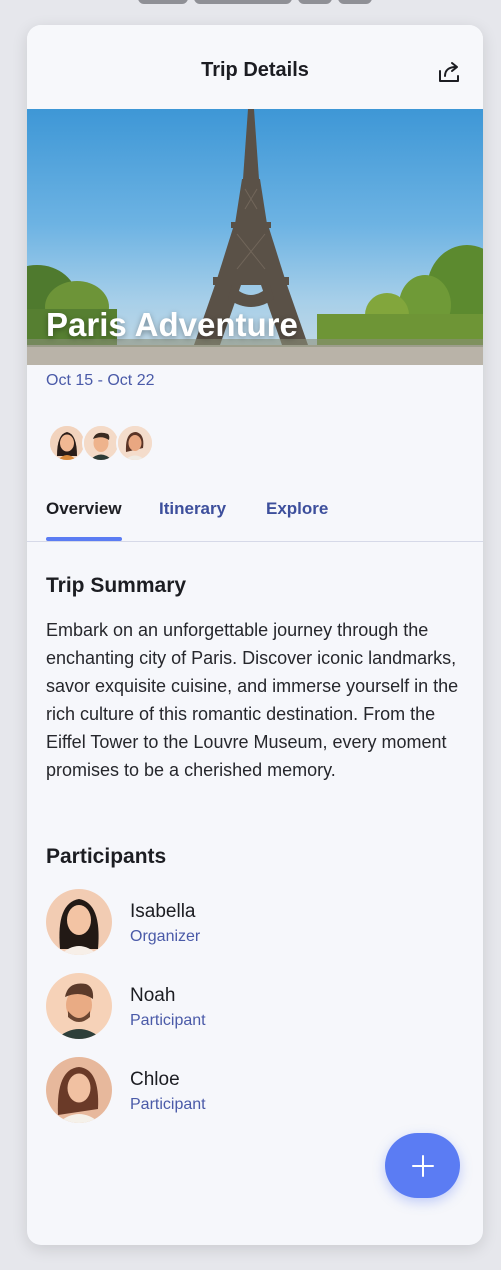 The width and height of the screenshot is (501, 1270). What do you see at coordinates (84, 539) in the screenshot?
I see `active-tab-indicator` at bounding box center [84, 539].